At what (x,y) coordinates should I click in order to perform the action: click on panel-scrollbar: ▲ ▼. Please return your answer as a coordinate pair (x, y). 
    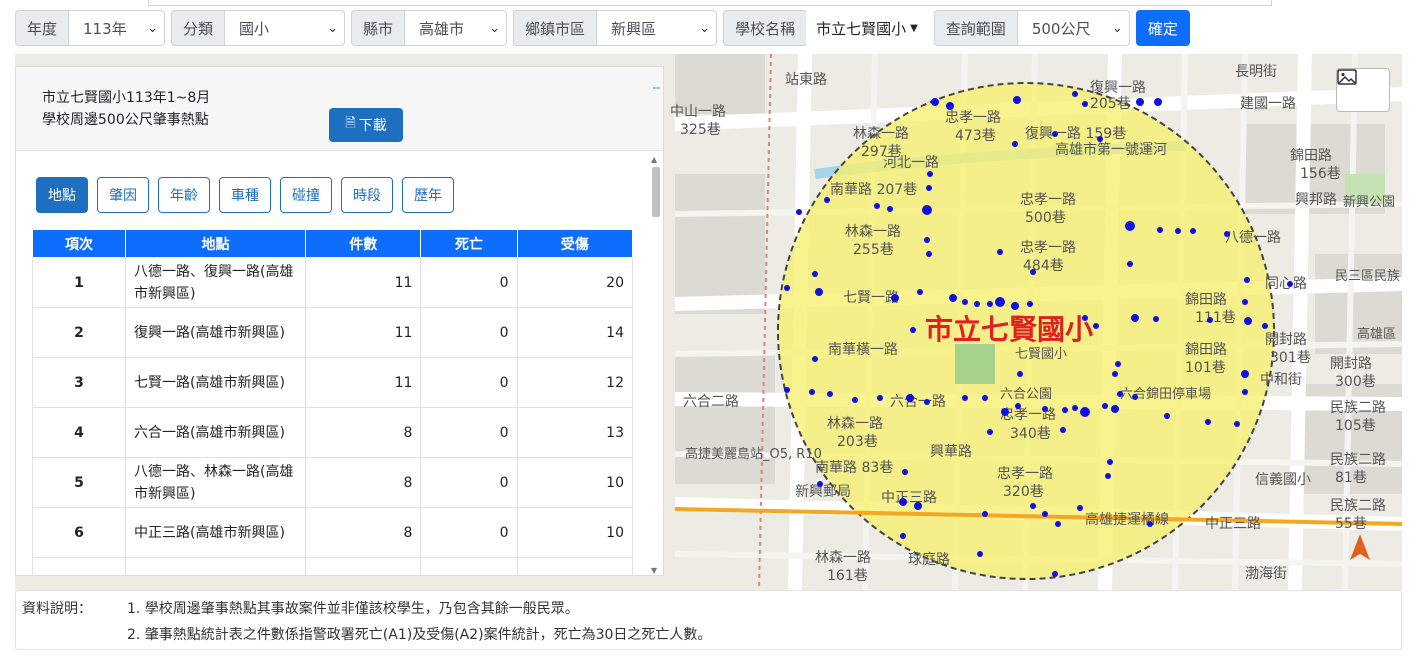
    Looking at the image, I should click on (656, 365).